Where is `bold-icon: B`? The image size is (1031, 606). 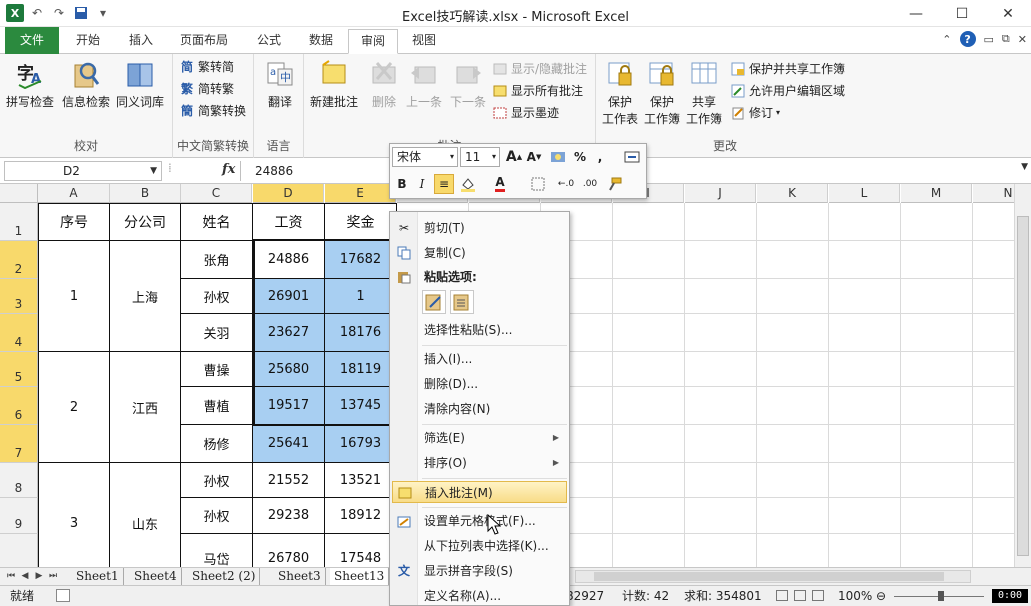
bold-icon: B is located at coordinates (402, 184).